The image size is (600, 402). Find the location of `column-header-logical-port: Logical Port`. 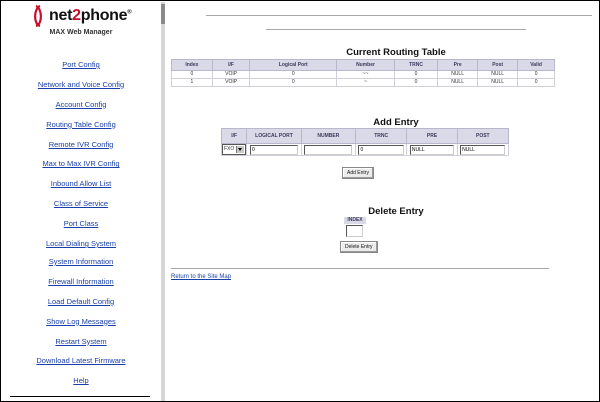

column-header-logical-port: Logical Port is located at coordinates (293, 65).